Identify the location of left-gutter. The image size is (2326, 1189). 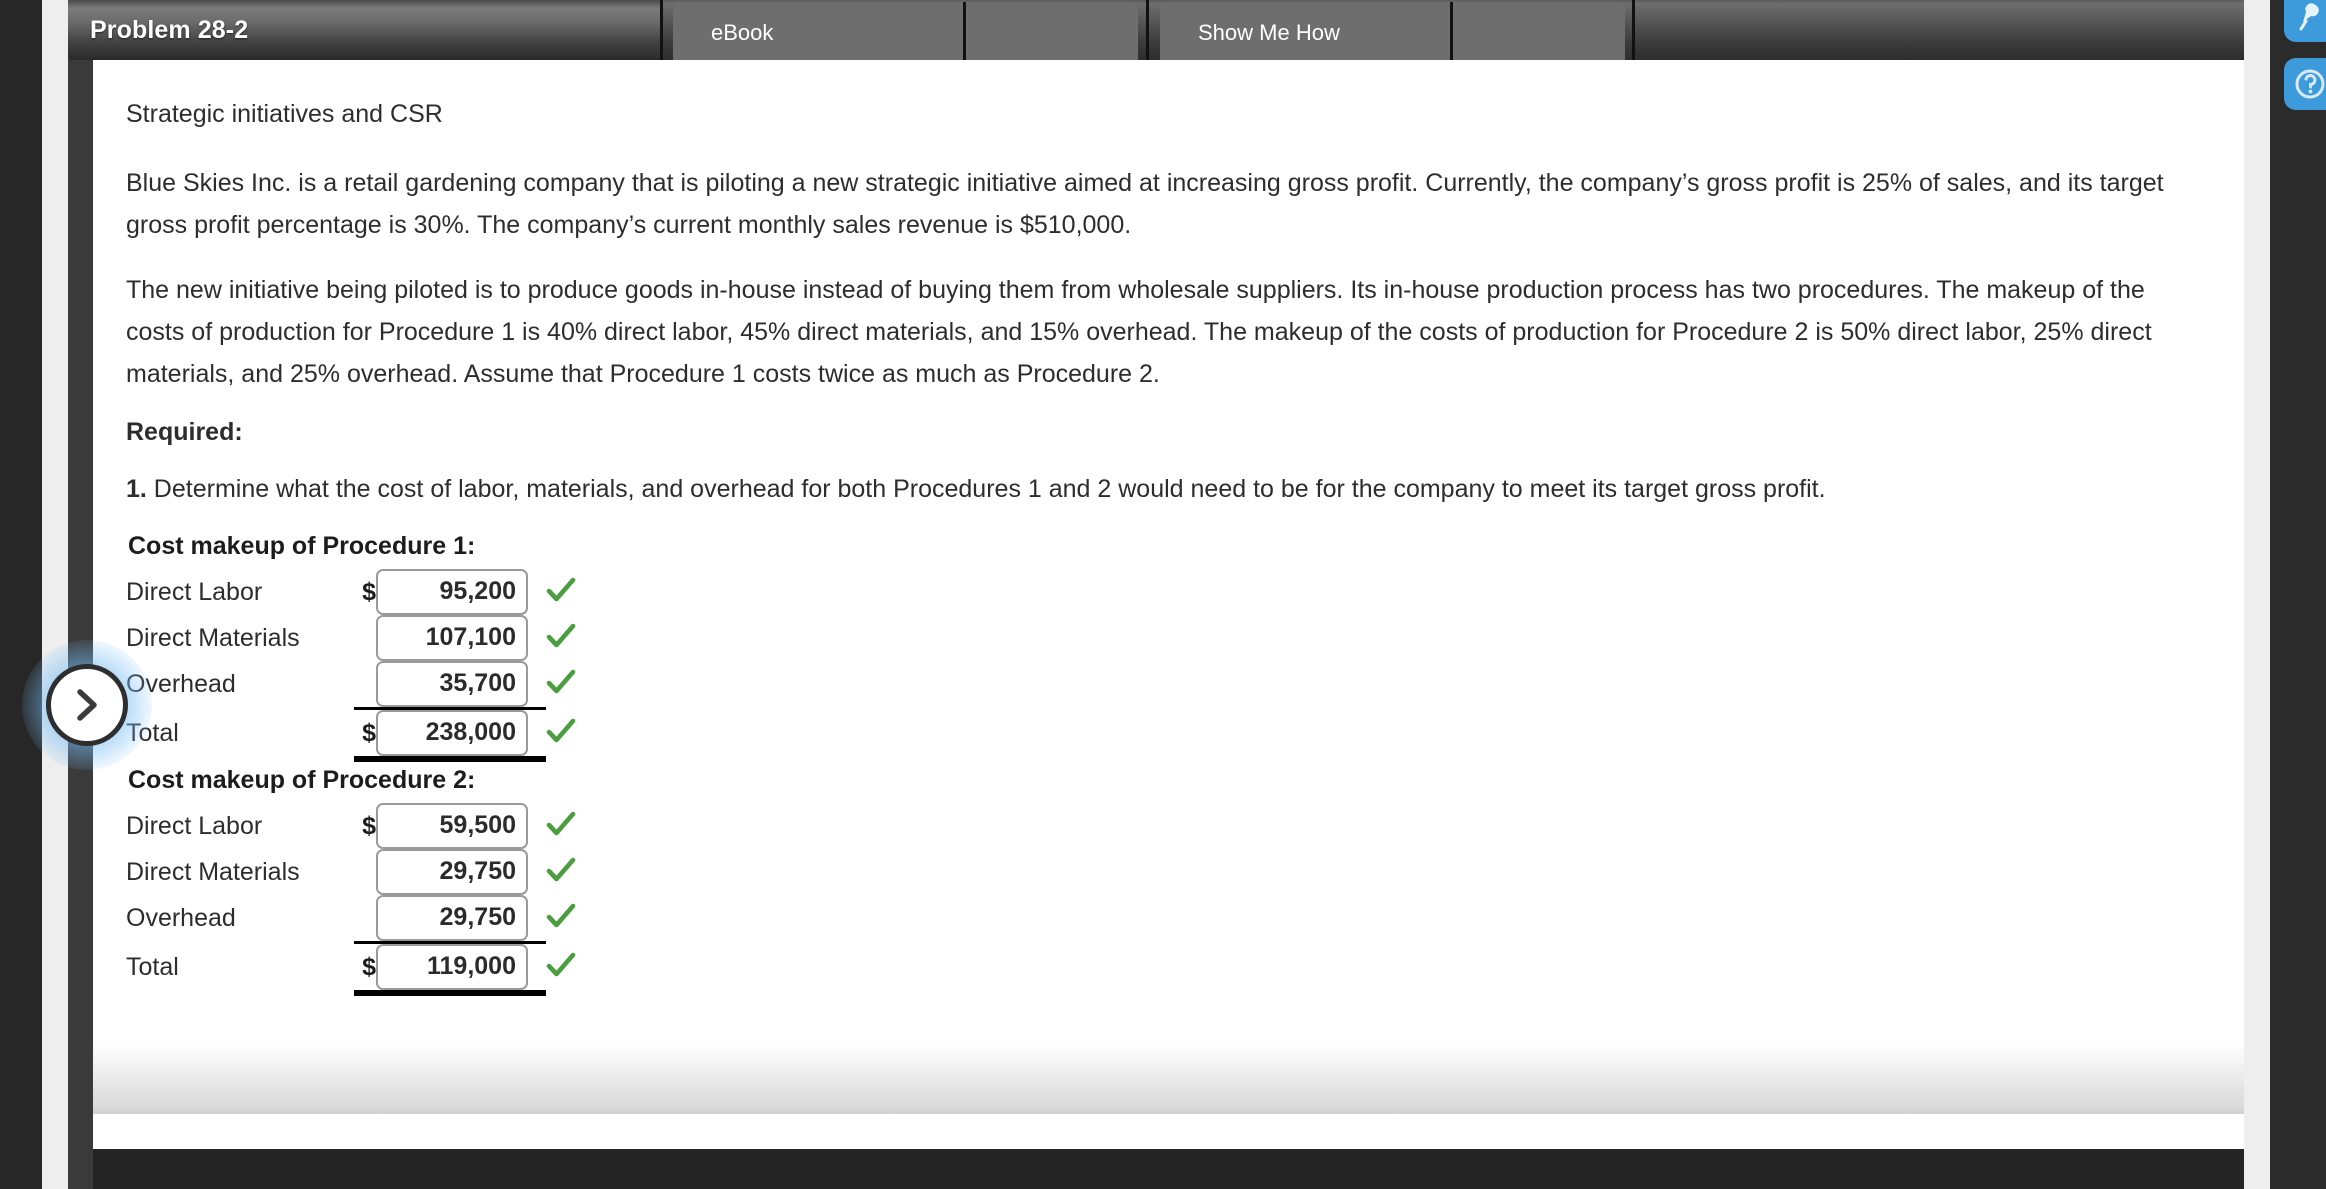
(80, 614).